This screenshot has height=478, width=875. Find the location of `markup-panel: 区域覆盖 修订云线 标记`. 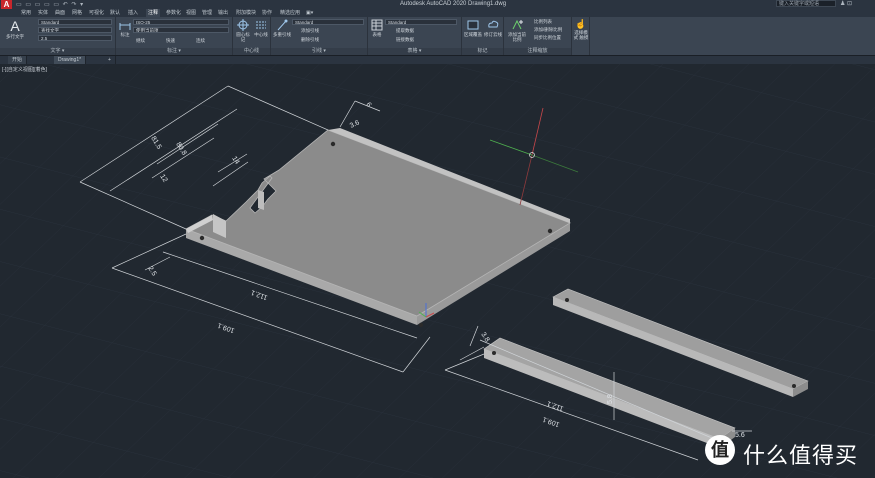

markup-panel: 区域覆盖 修订云线 标记 is located at coordinates (483, 36).